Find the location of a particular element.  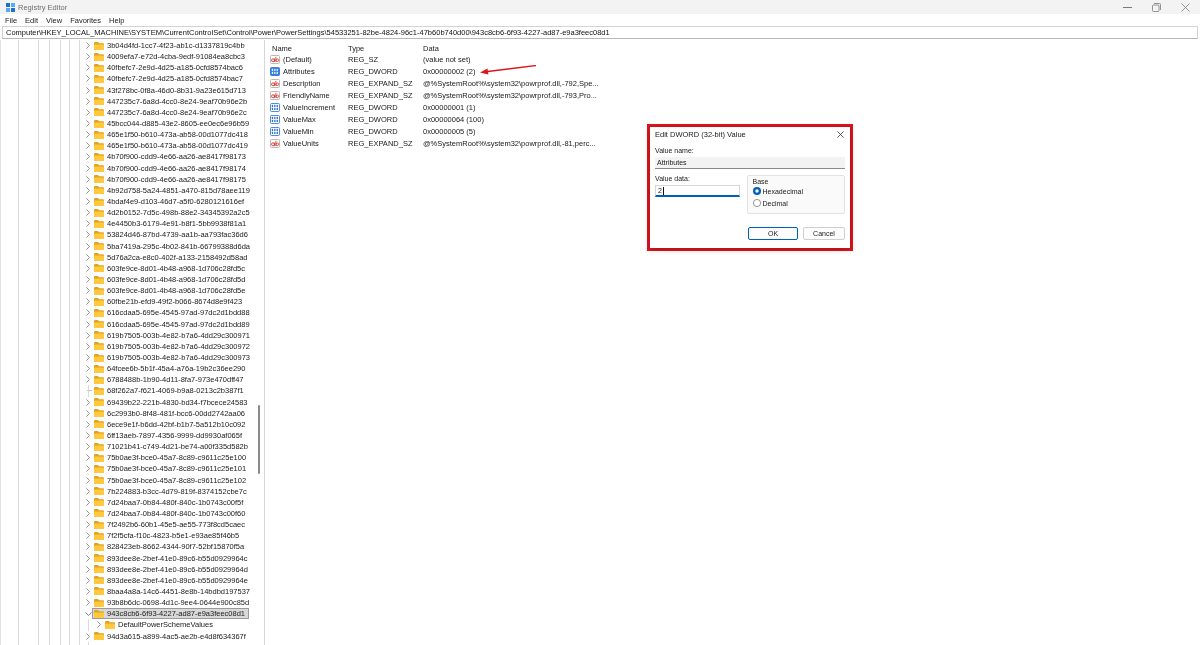

app-icon is located at coordinates (10, 7).